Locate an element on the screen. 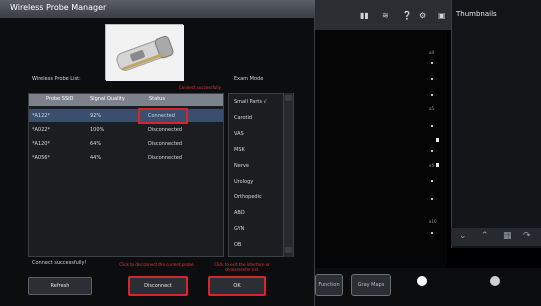 This screenshot has height=306, width=541. probe-ssid: *A022* is located at coordinates (41, 130).